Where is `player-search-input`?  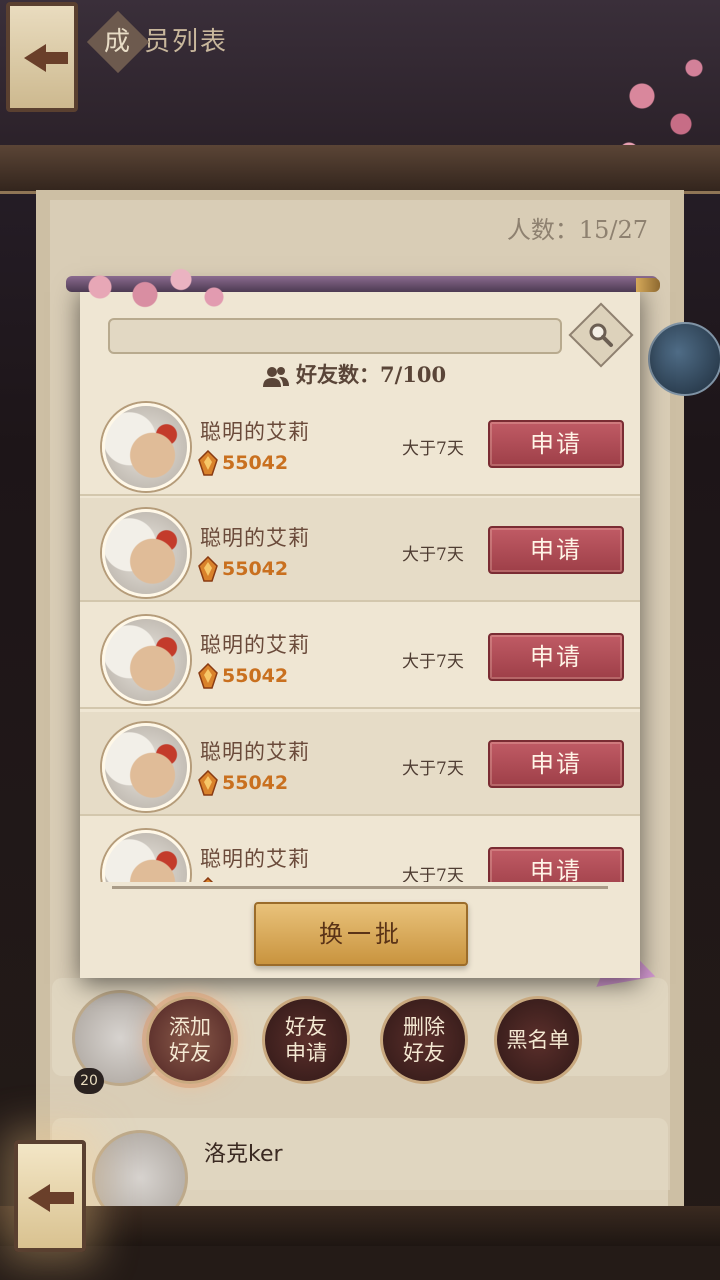
player-search-input is located at coordinates (335, 336).